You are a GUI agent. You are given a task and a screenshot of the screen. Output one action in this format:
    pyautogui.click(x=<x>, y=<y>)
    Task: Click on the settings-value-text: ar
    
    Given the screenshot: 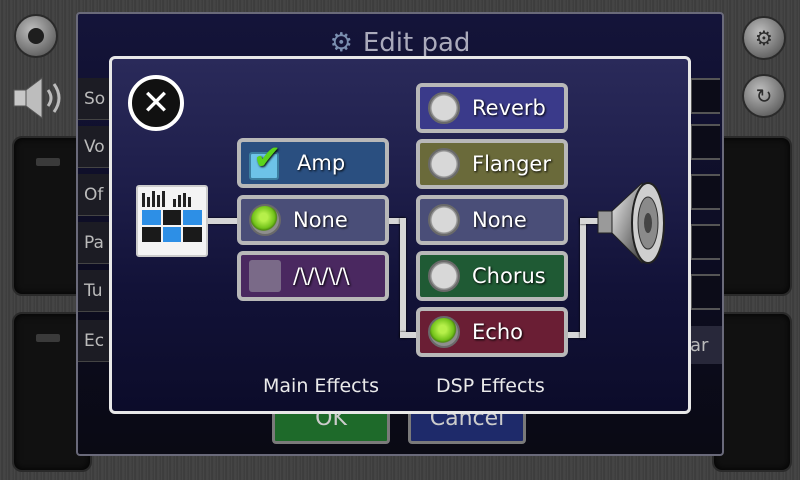 What is the action you would take?
    pyautogui.click(x=705, y=345)
    